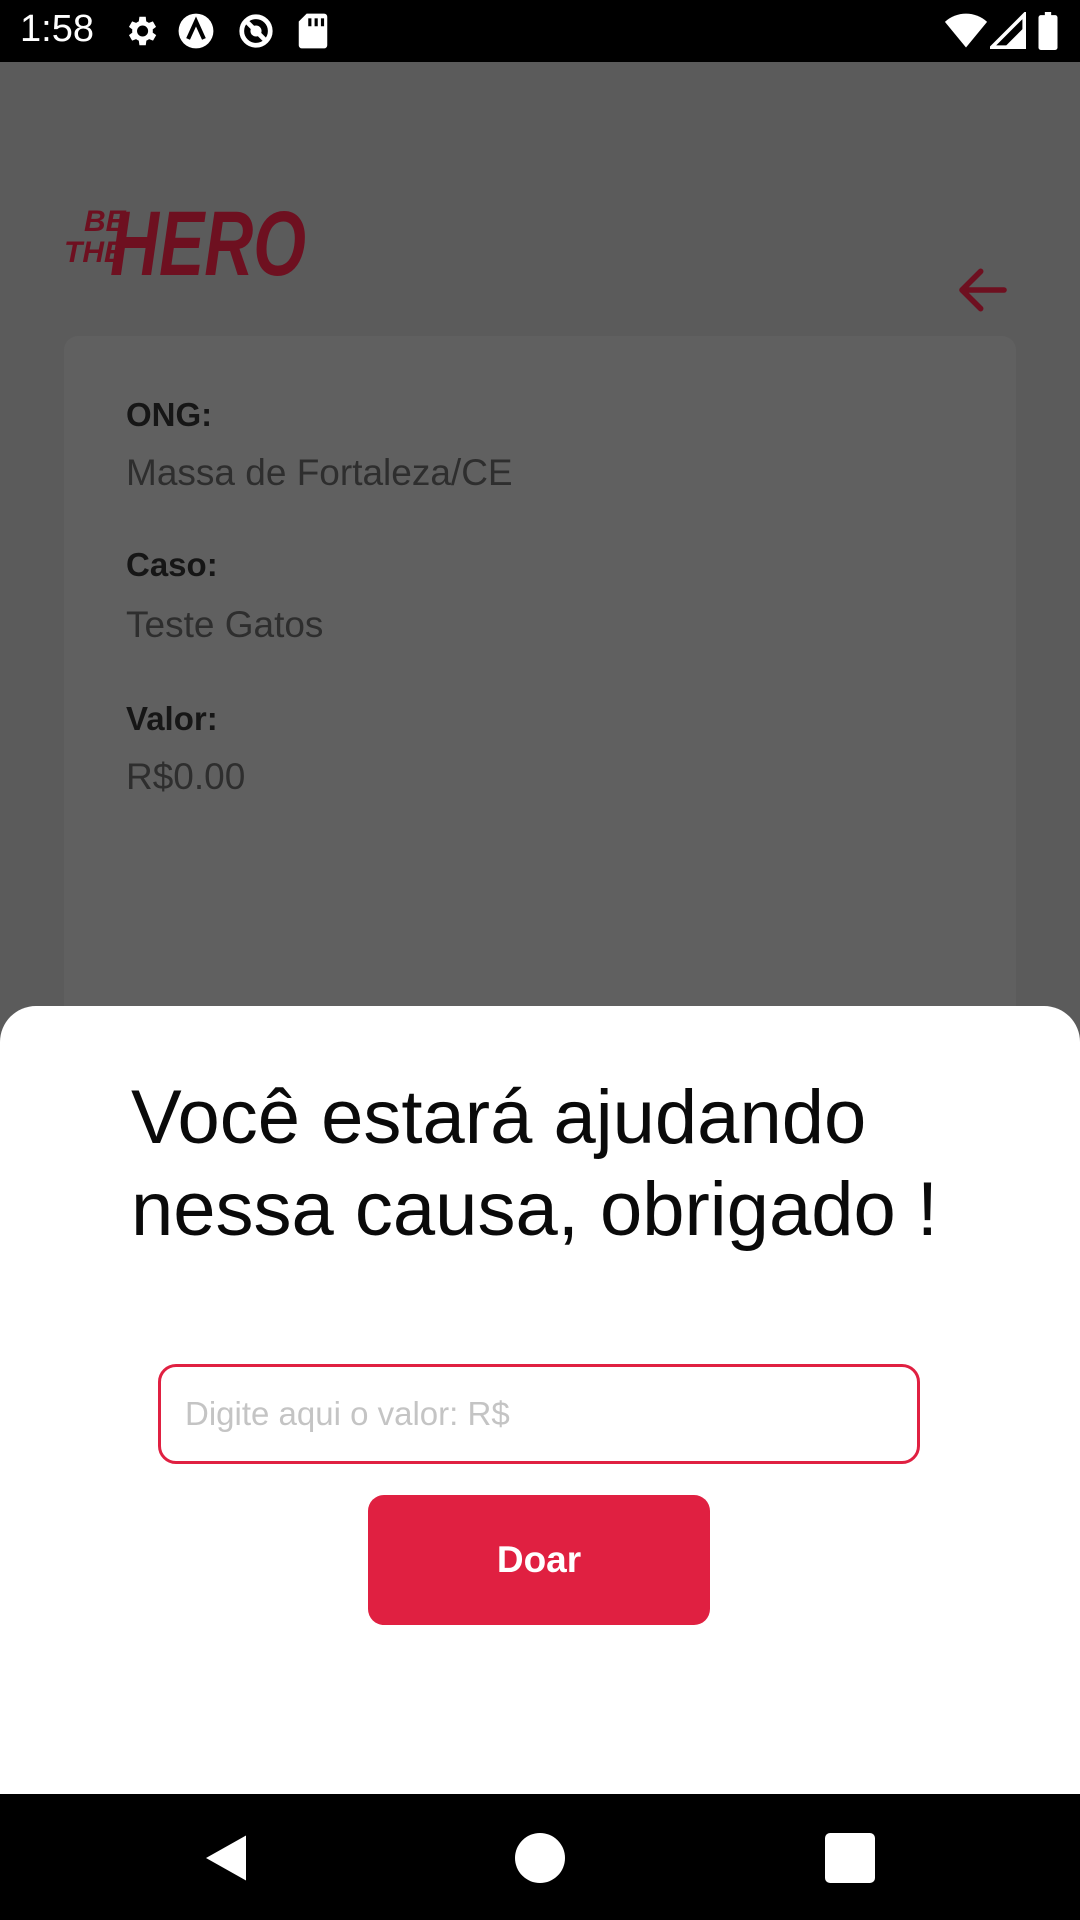 The image size is (1080, 1920). Describe the element at coordinates (540, 31) in the screenshot. I see `status-bar: 1:58` at that location.